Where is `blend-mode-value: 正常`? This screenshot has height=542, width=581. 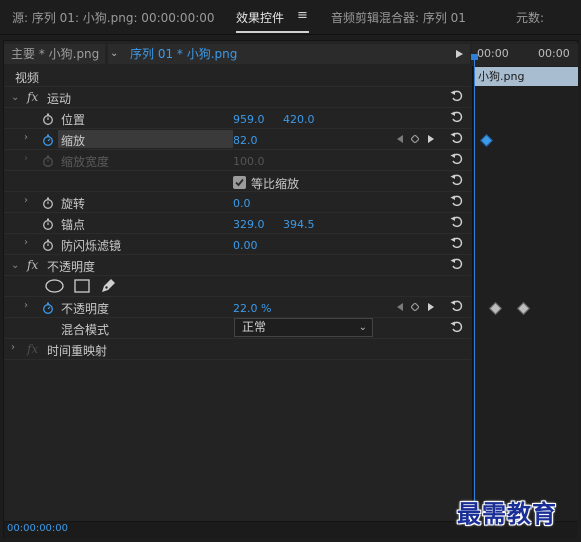 blend-mode-value: 正常 is located at coordinates (254, 327).